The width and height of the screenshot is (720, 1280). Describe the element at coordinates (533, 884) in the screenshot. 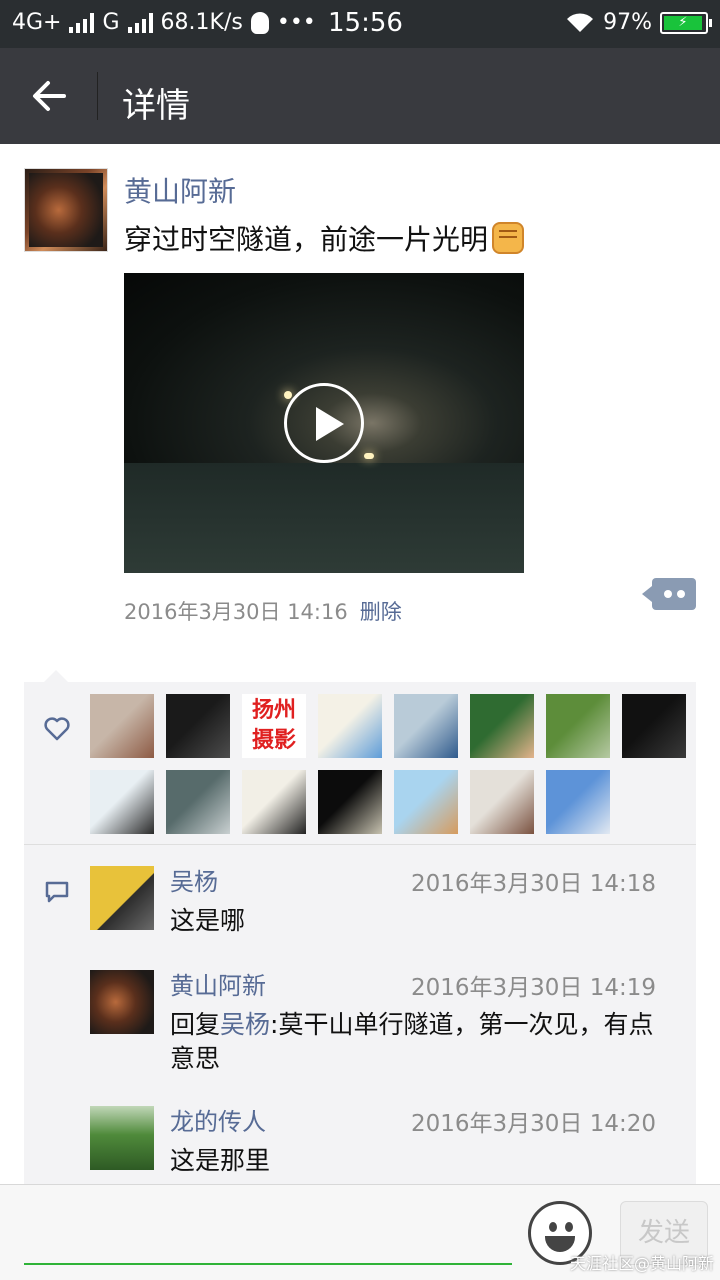

I see `comment-time: 2016年3月30日 14:18` at that location.